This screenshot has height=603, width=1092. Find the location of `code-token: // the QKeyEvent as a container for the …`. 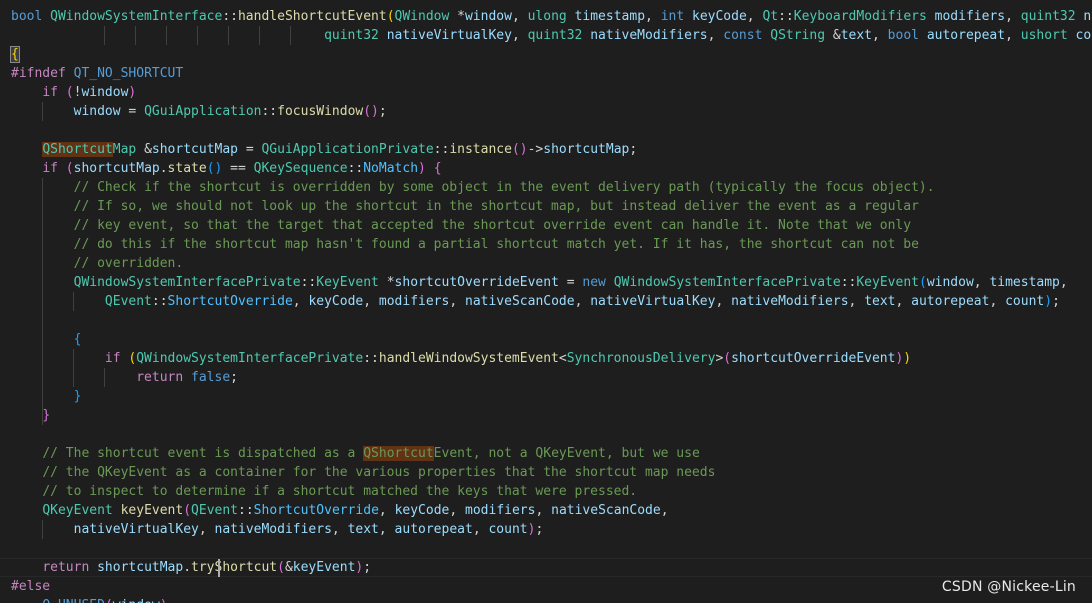

code-token: // the QKeyEvent as a container for the … is located at coordinates (379, 472).